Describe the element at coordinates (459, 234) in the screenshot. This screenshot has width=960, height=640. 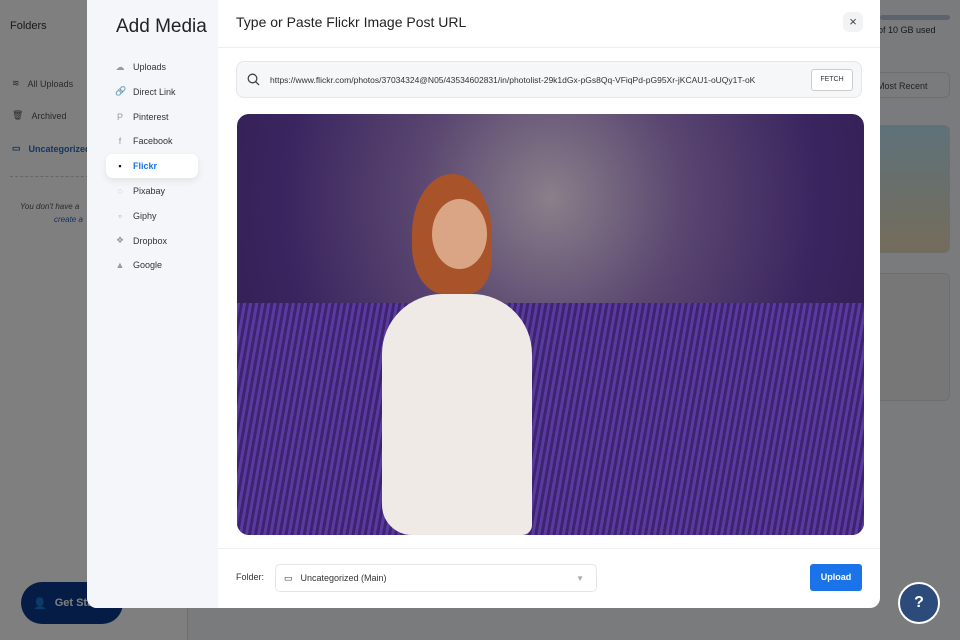
I see `face` at that location.